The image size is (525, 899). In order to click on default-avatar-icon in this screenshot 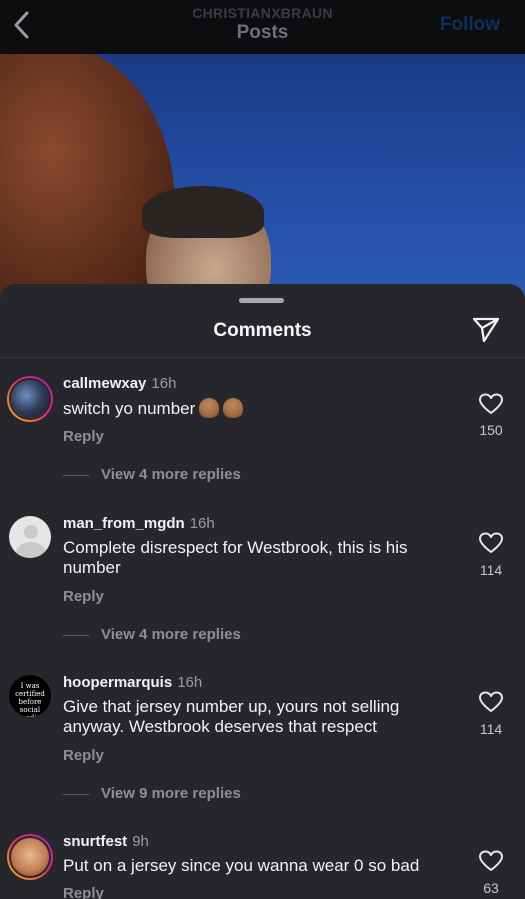, I will do `click(30, 537)`.